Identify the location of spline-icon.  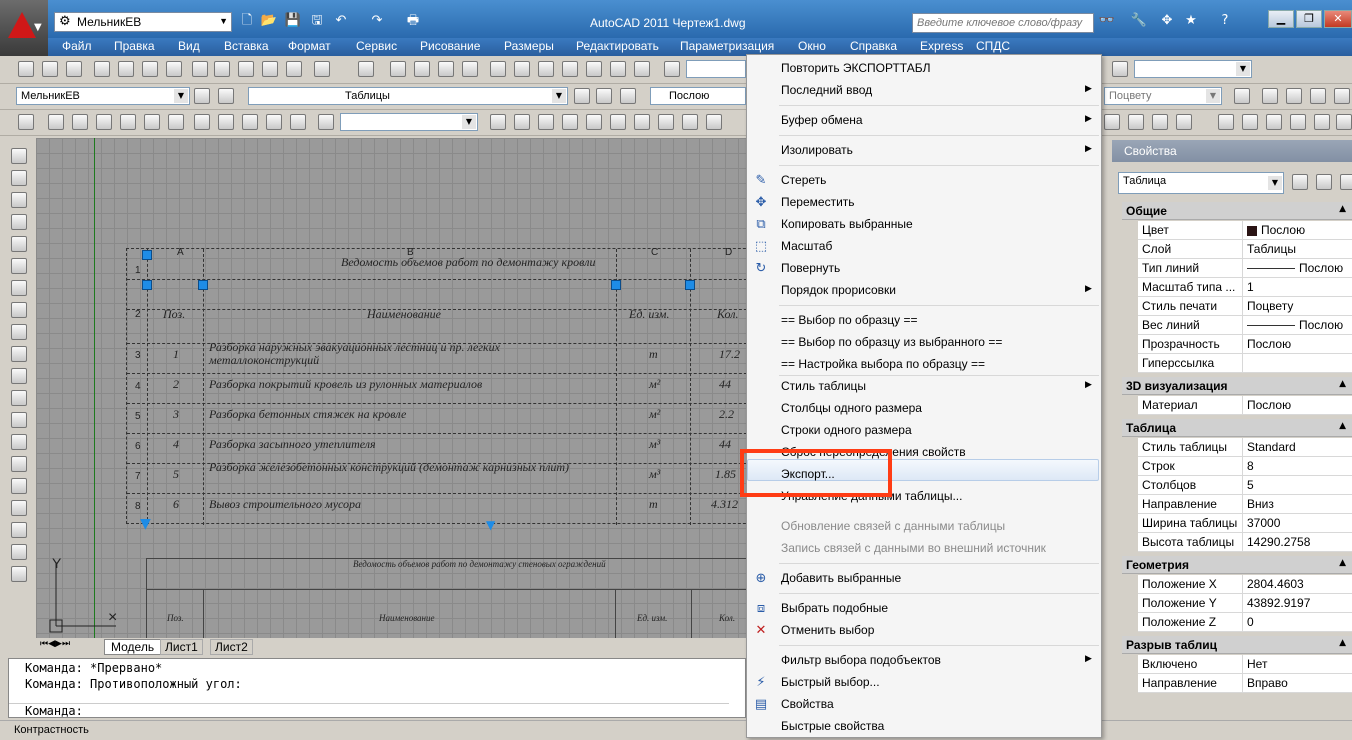
(19, 332).